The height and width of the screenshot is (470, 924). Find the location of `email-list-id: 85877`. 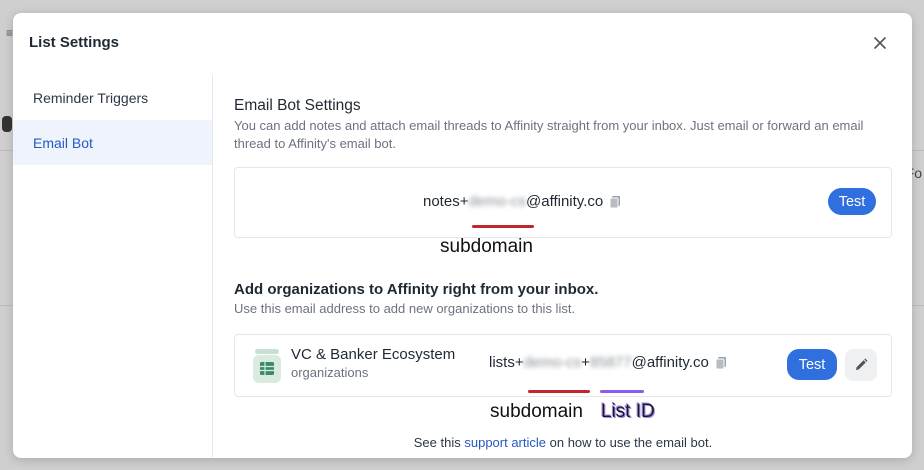

email-list-id: 85877 is located at coordinates (610, 362).